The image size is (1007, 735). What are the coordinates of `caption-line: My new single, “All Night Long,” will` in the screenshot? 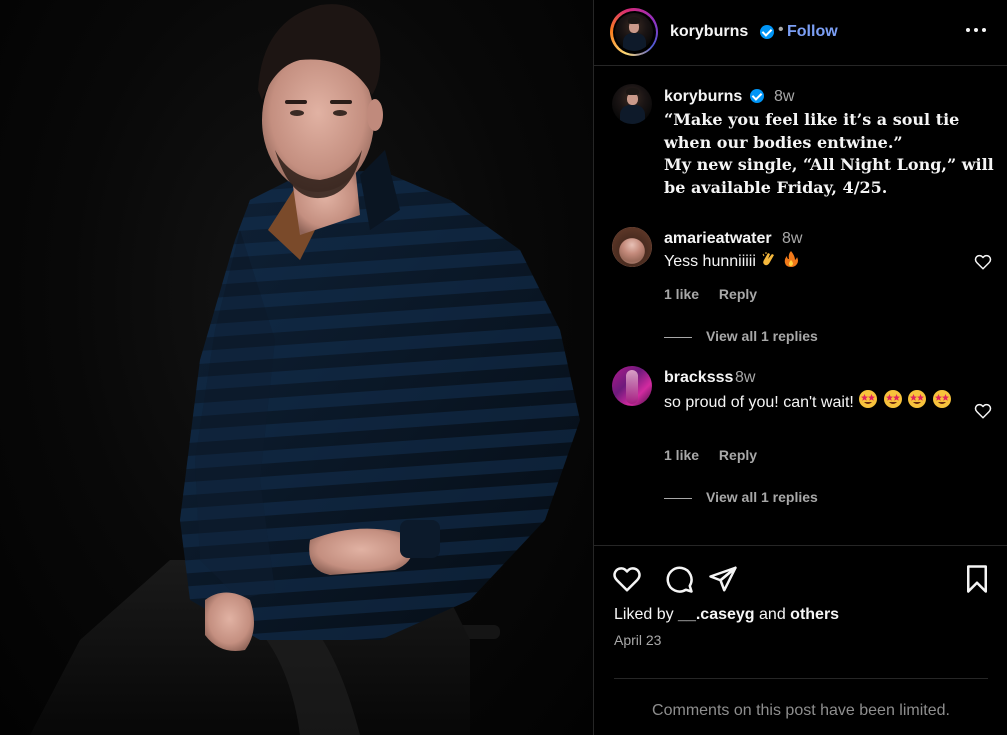 It's located at (829, 164).